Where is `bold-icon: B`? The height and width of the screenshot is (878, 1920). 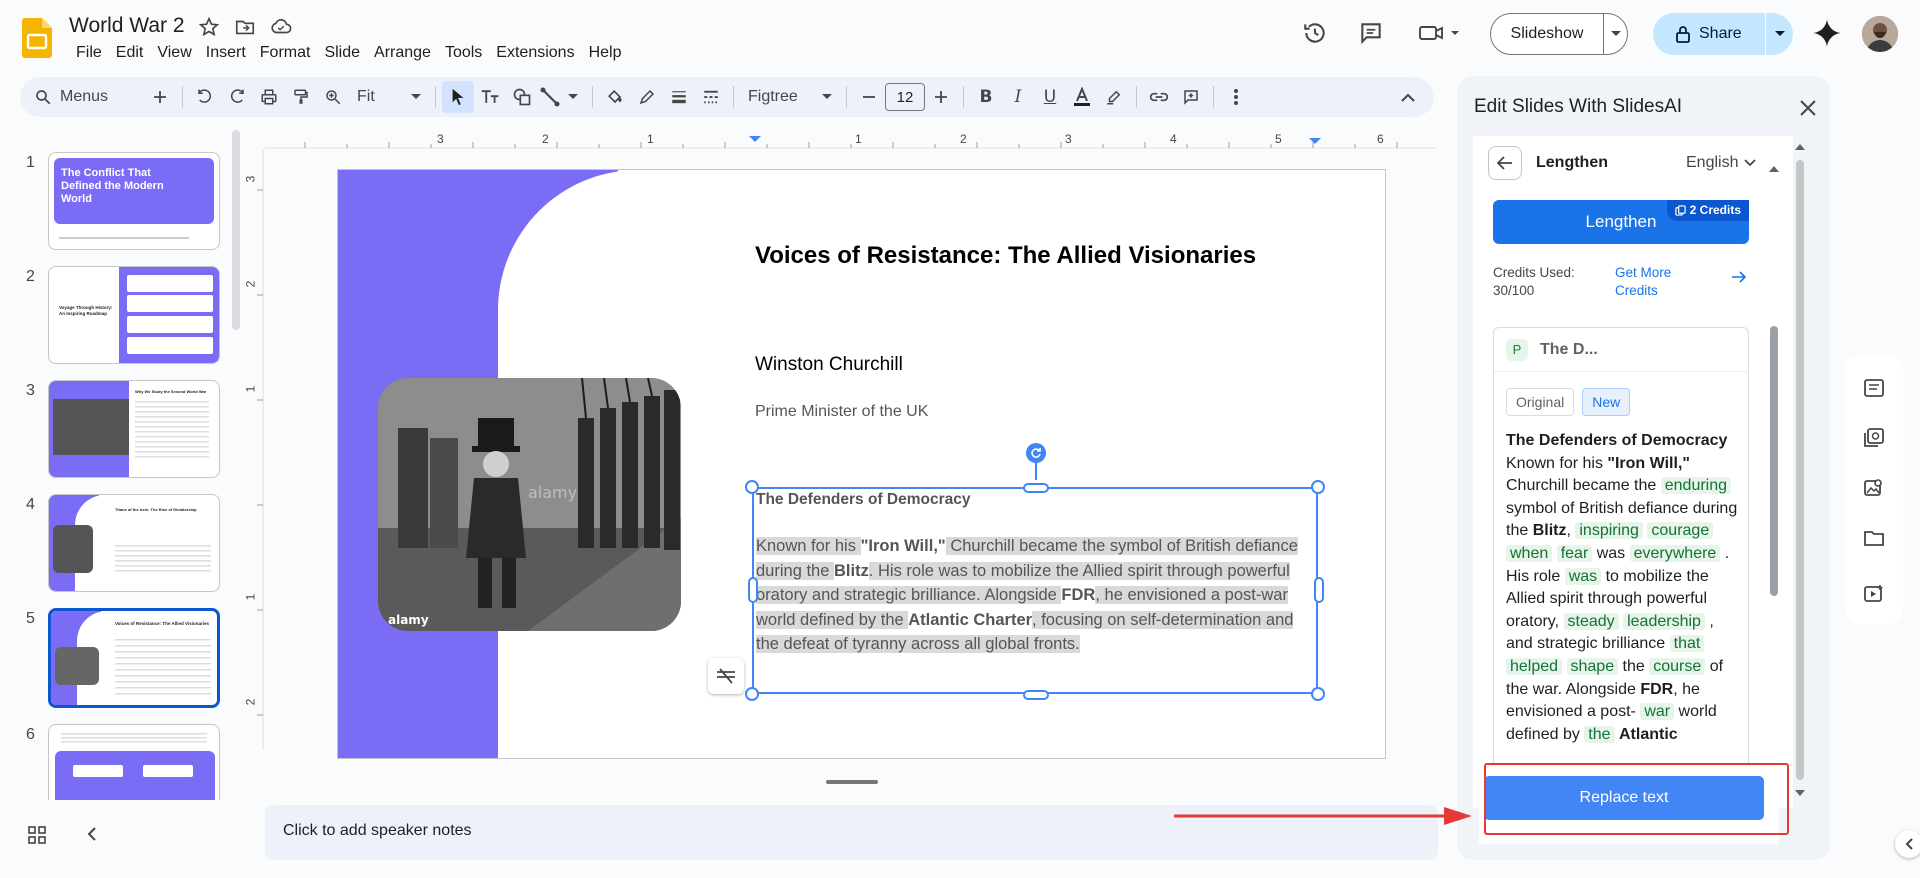
bold-icon: B is located at coordinates (986, 97).